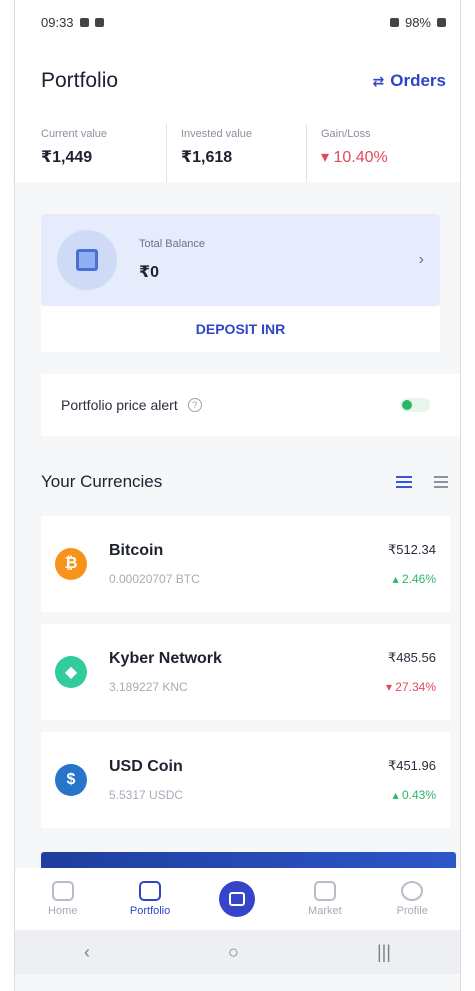 Image resolution: width=475 pixels, height=991 pixels. Describe the element at coordinates (119, 405) in the screenshot. I see `price-alert-label: Portfolio price alert` at that location.